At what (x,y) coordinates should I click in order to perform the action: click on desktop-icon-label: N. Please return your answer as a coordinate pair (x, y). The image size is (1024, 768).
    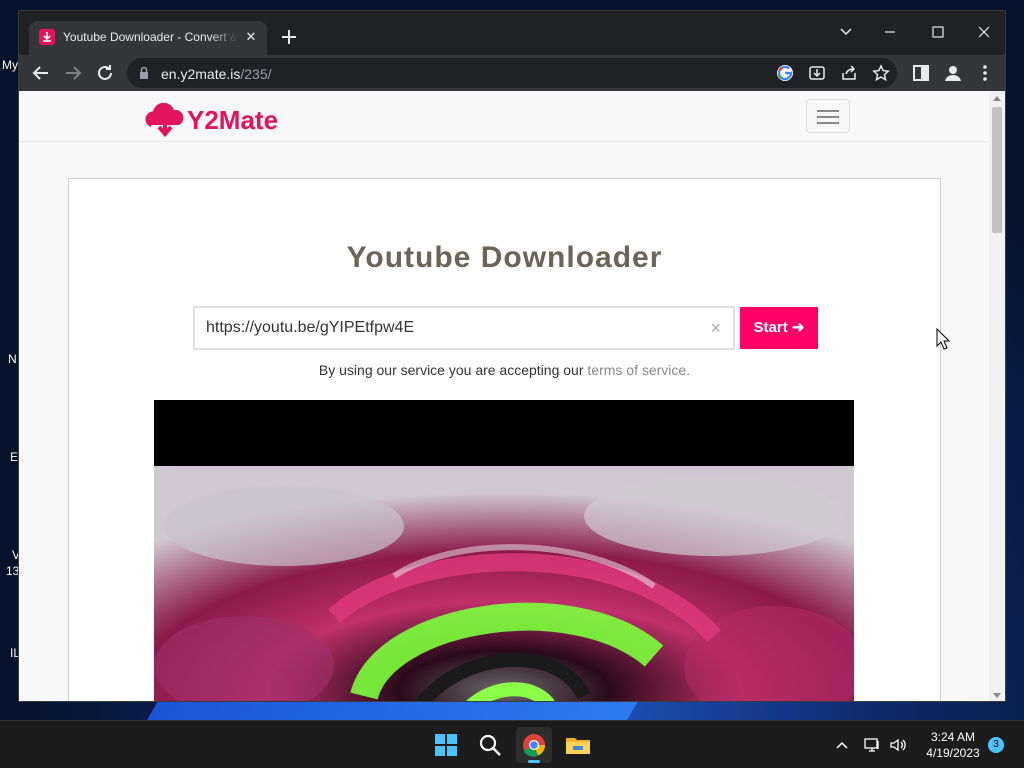
    Looking at the image, I should click on (12, 359).